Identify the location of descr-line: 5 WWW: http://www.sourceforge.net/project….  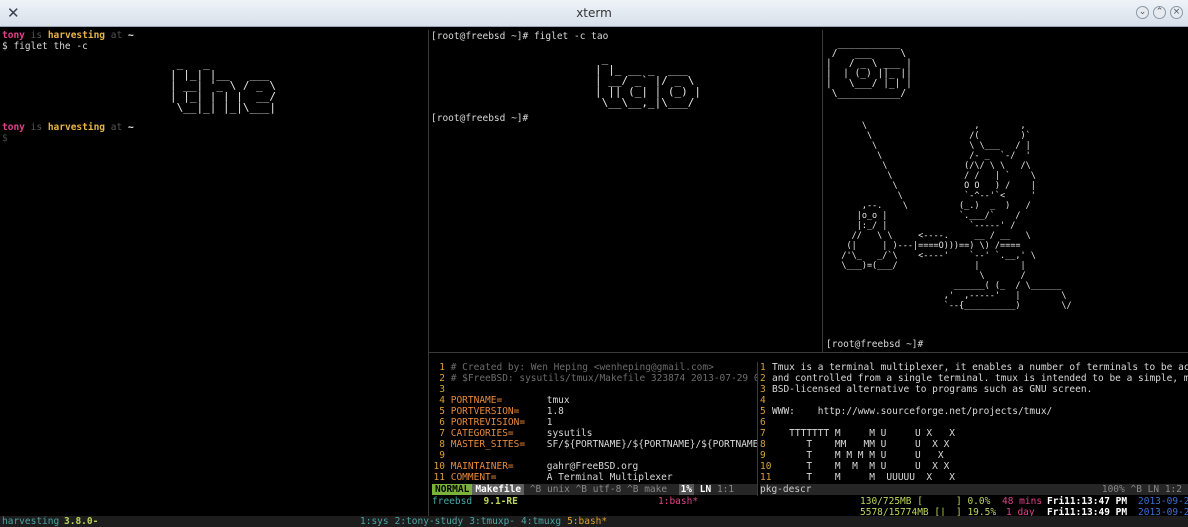
(906, 411).